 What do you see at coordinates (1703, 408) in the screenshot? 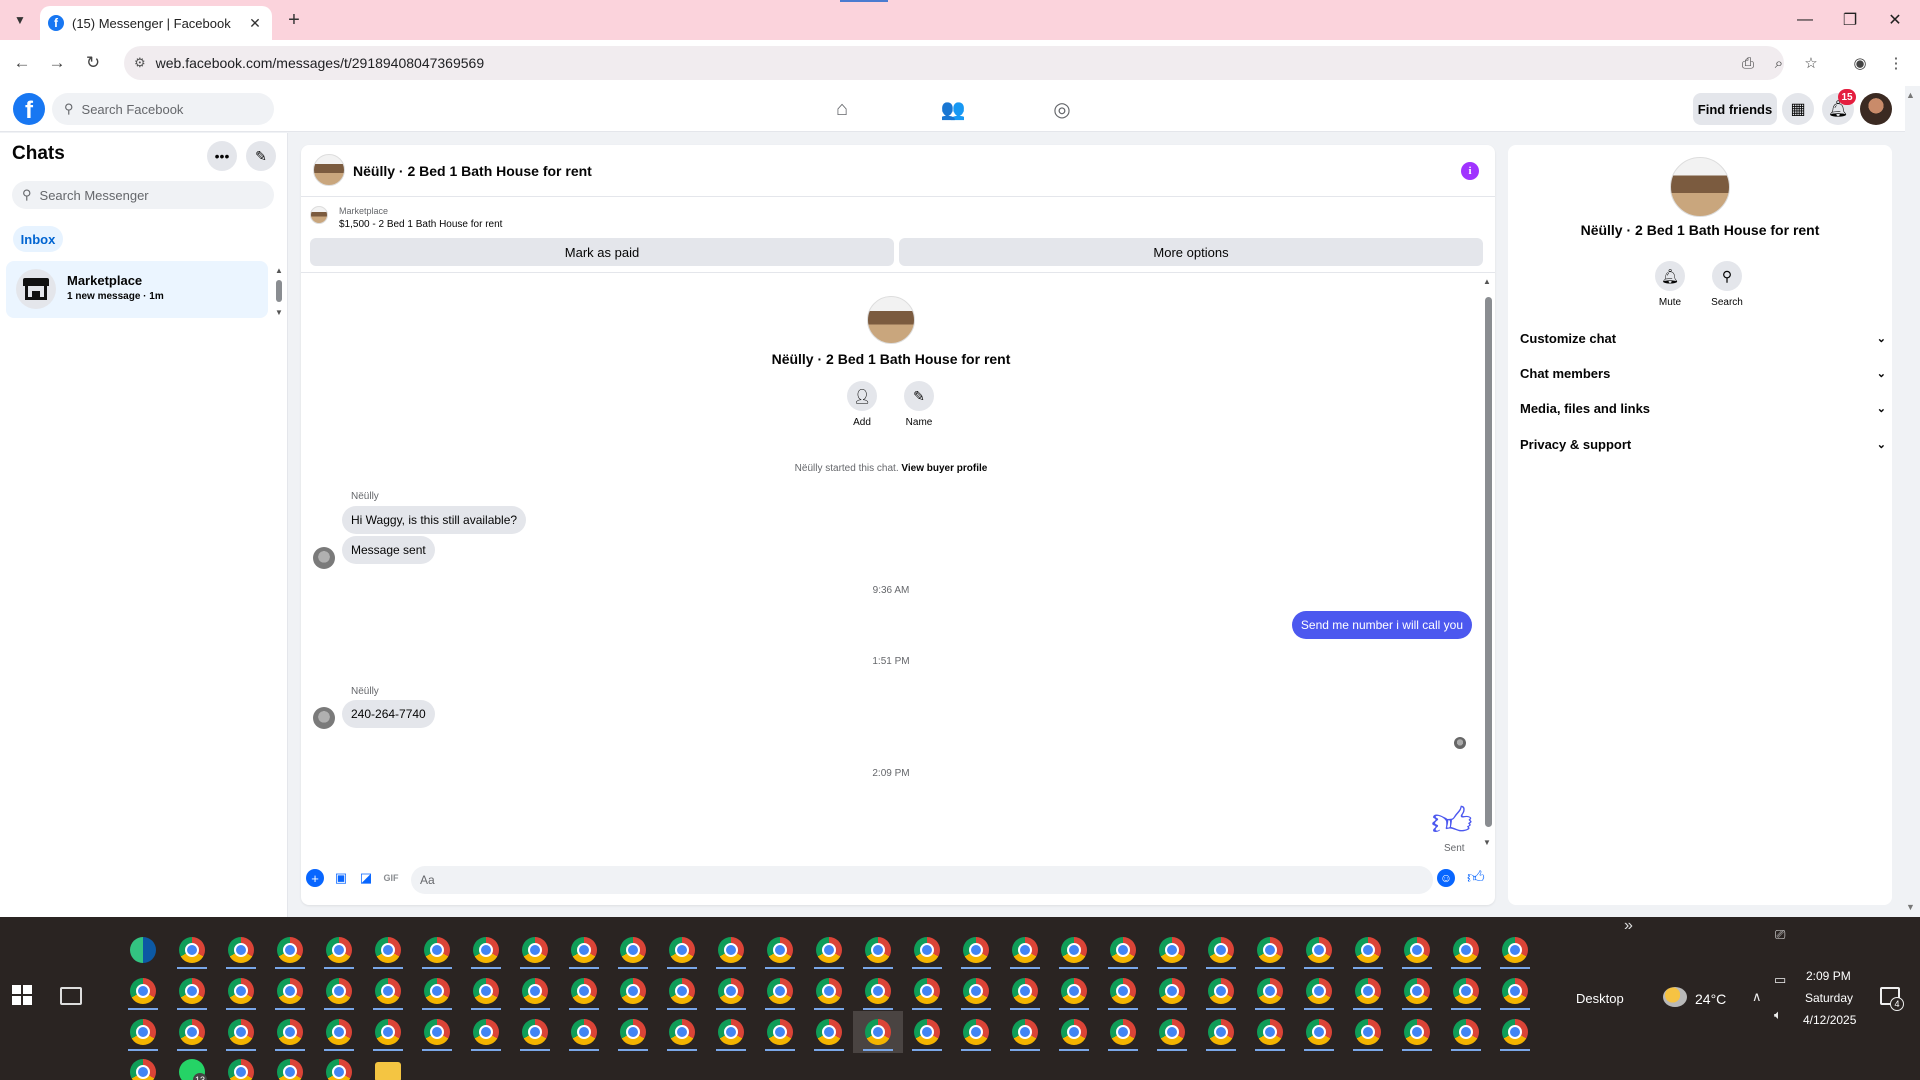
I see `section-media-files-links: Media, files and links ⌄` at bounding box center [1703, 408].